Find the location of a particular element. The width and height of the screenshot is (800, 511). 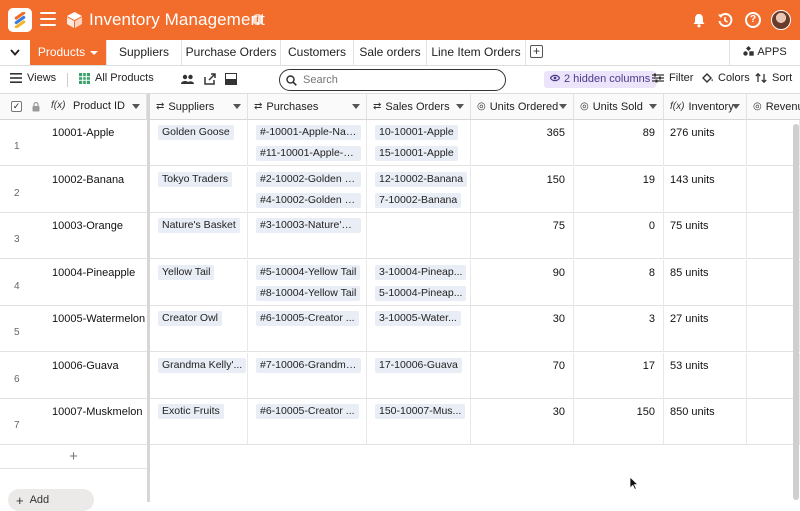

sales-order-link-chip: 10-10001-Apple is located at coordinates (416, 132).